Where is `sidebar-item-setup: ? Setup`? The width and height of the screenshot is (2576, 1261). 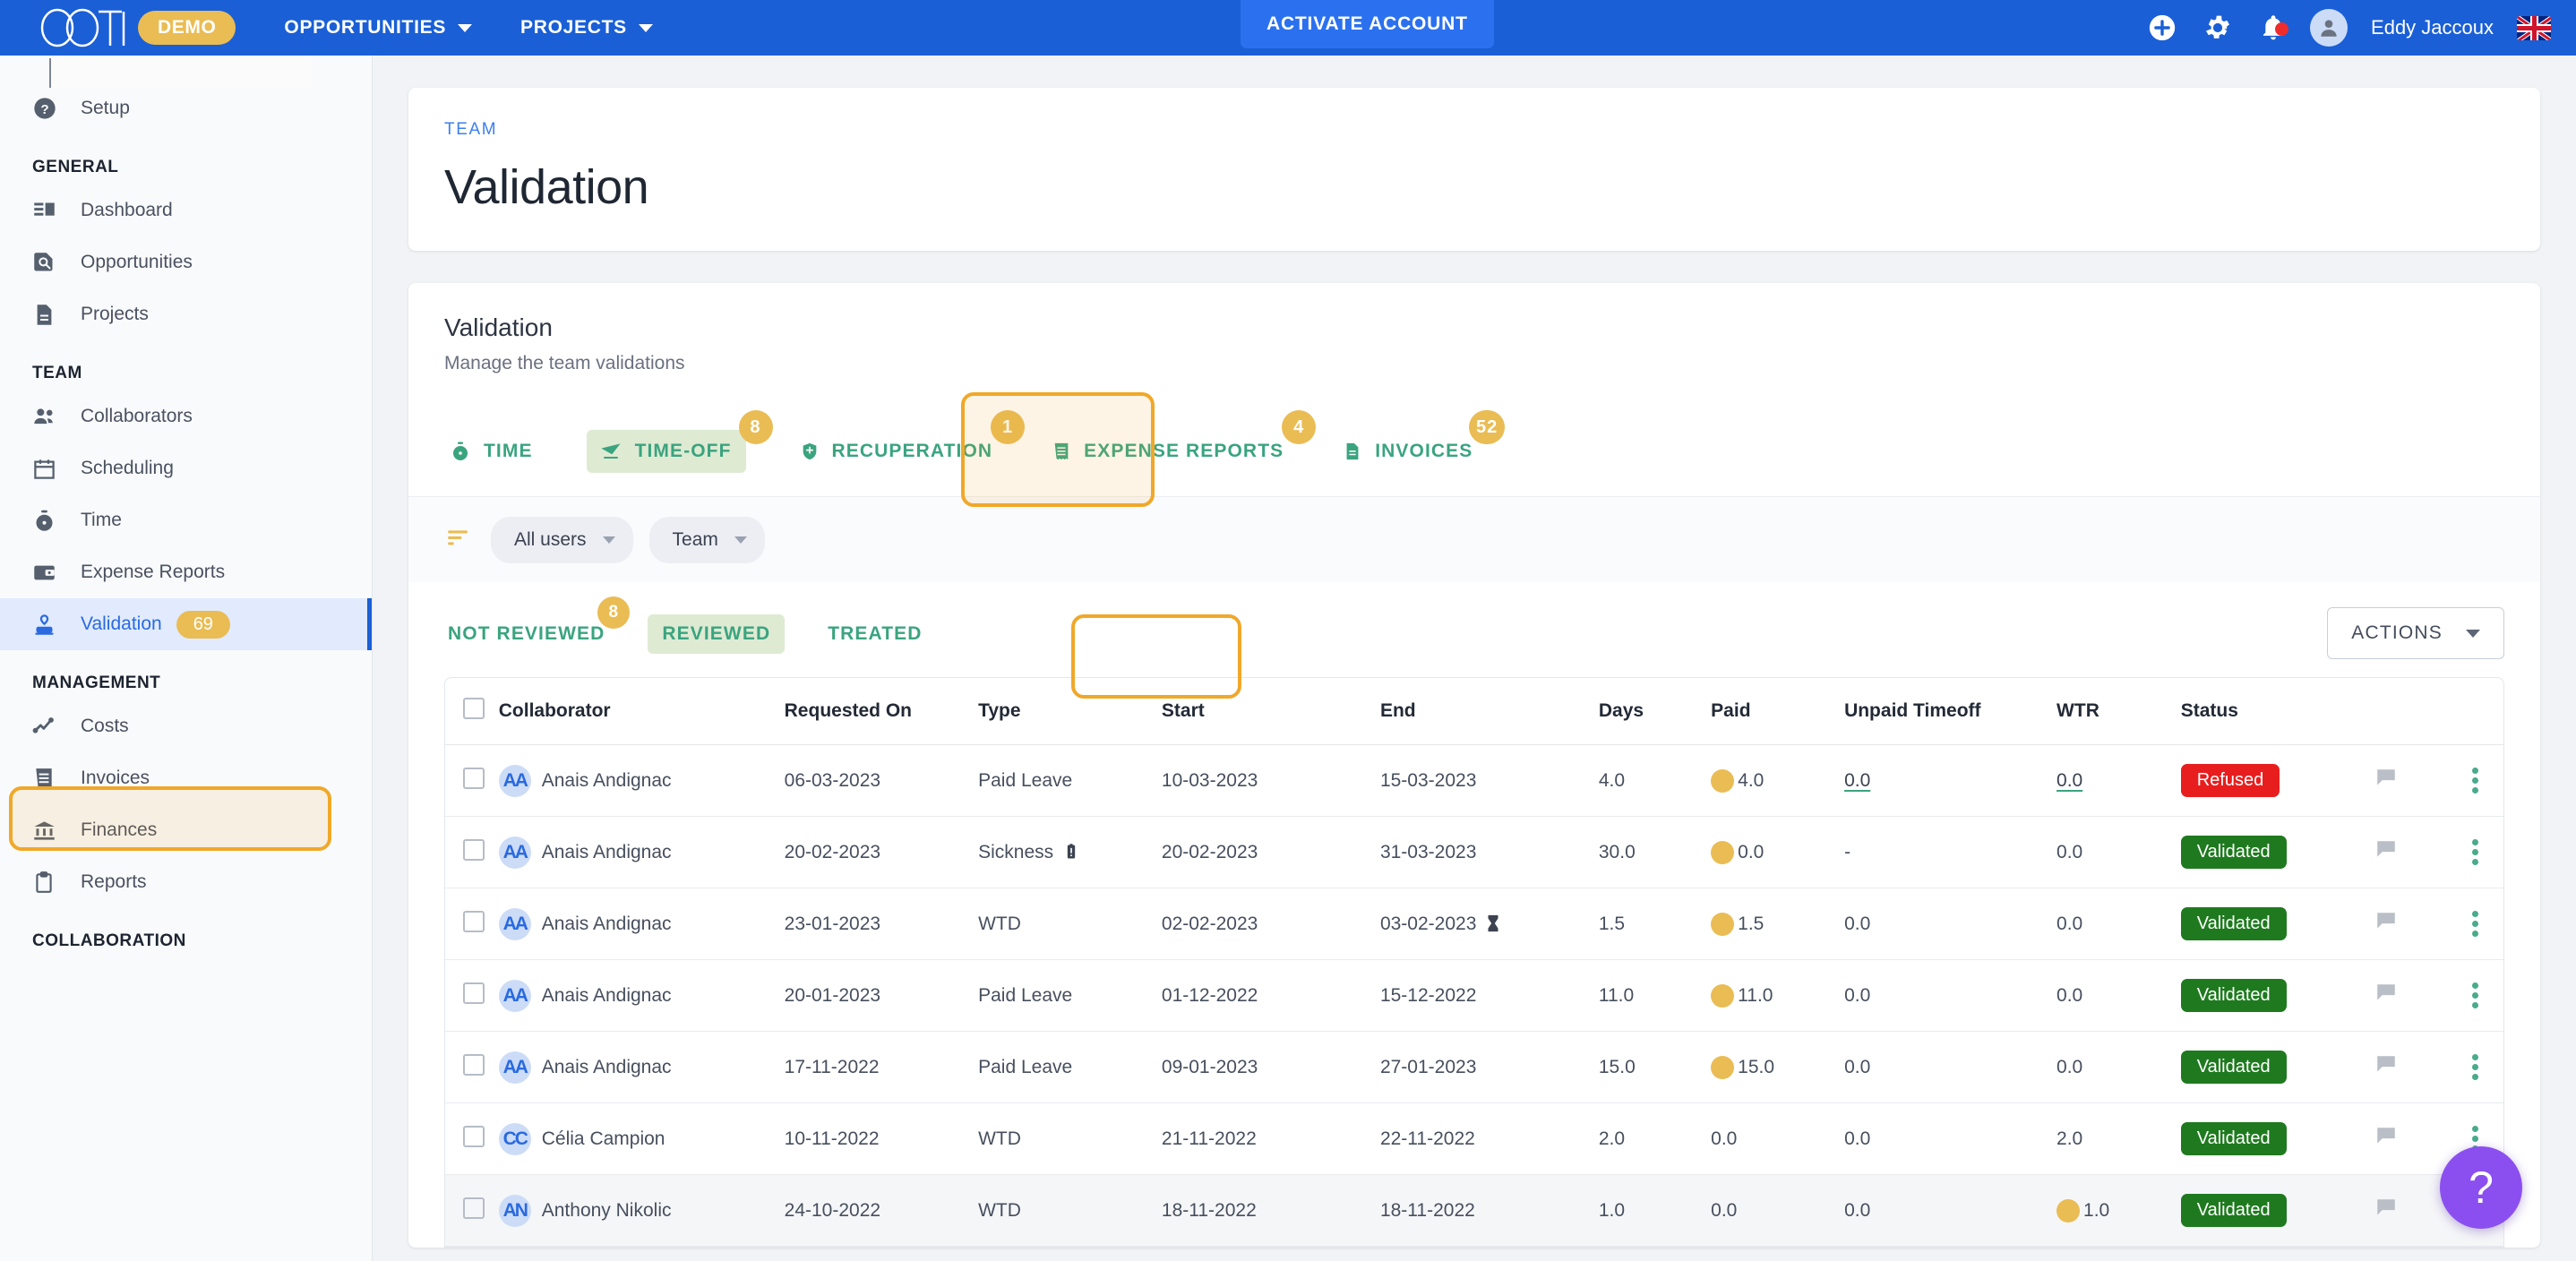 sidebar-item-setup: ? Setup is located at coordinates (186, 108).